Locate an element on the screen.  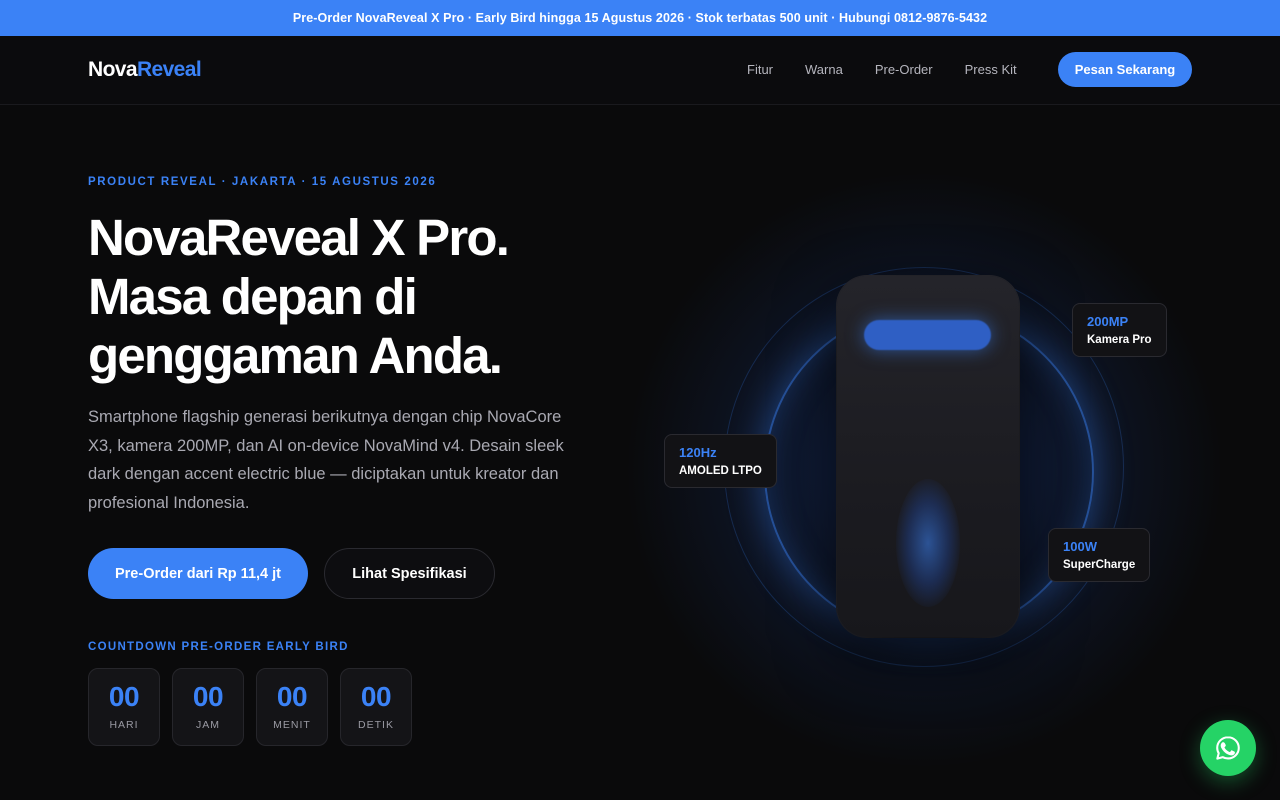
spec-badge-charge-label: SuperCharge is located at coordinates (1099, 565).